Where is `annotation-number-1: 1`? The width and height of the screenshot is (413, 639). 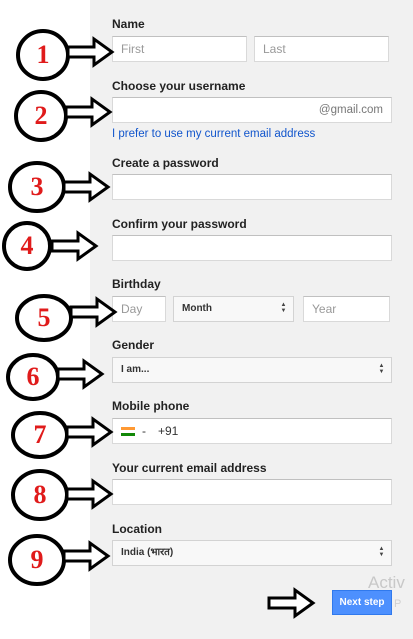 annotation-number-1: 1 is located at coordinates (43, 54).